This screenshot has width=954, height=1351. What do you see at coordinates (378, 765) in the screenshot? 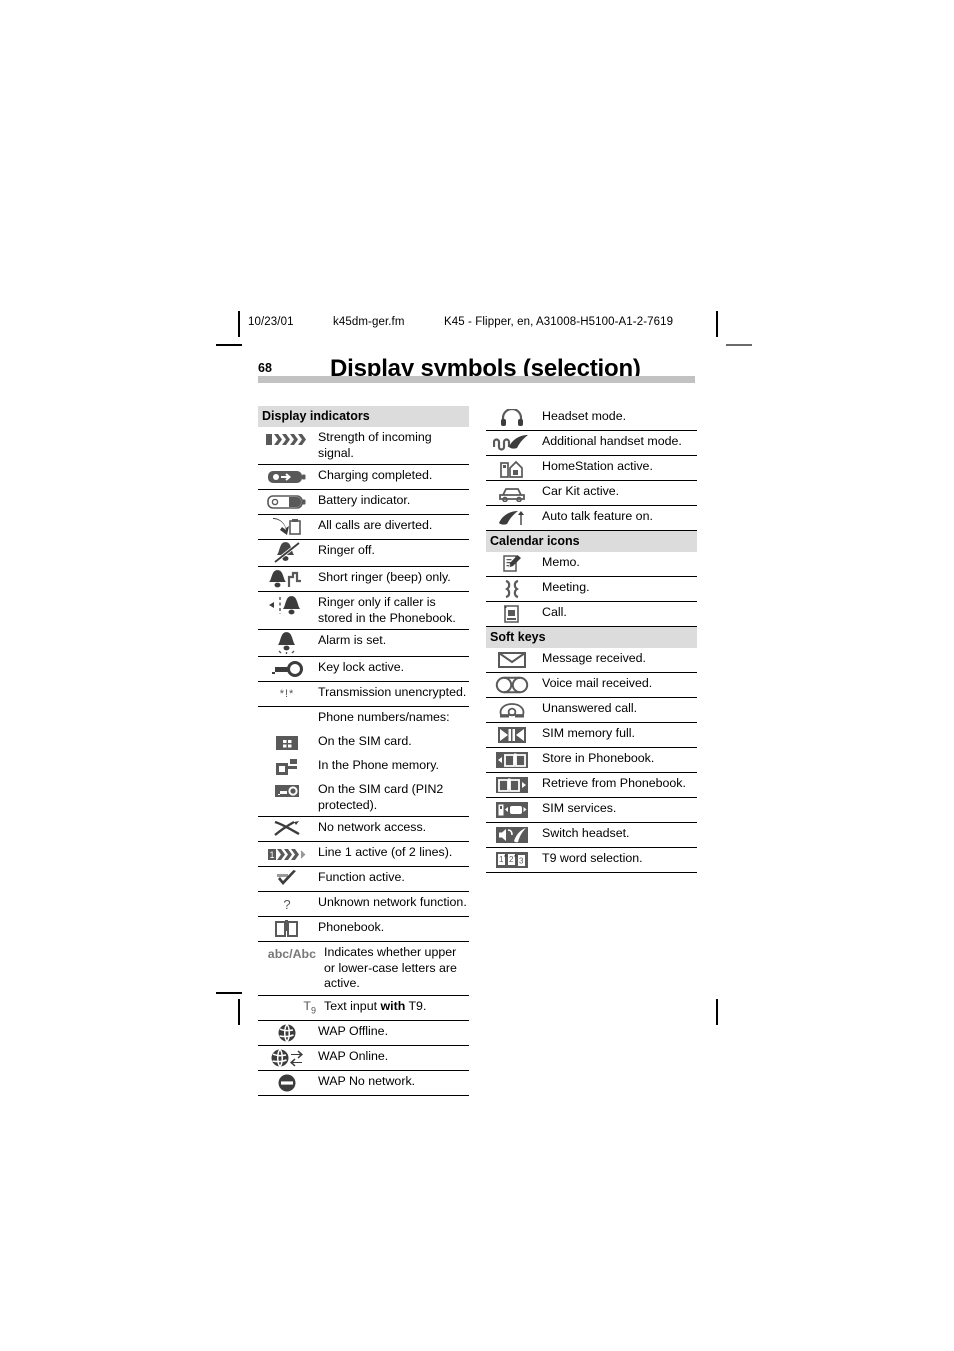
I see `row-text: In the Phone memory.` at bounding box center [378, 765].